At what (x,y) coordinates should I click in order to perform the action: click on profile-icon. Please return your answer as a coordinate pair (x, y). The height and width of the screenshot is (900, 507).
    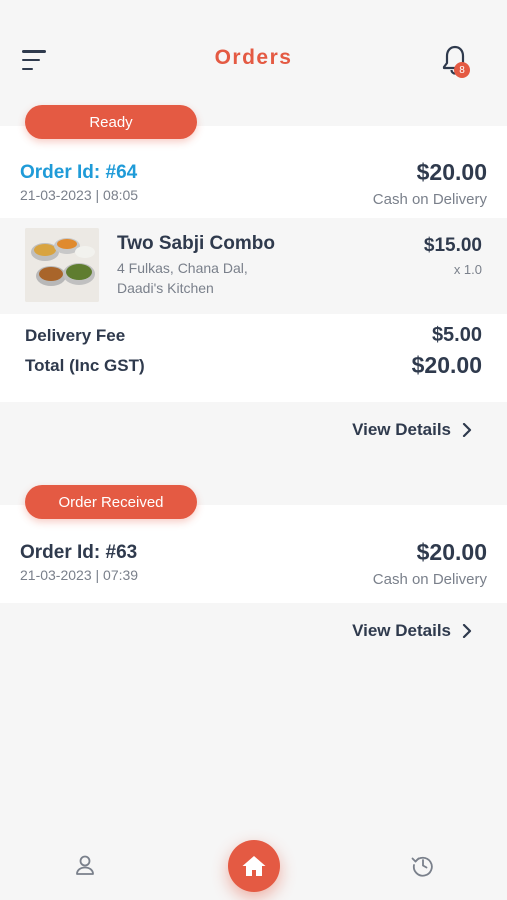
    Looking at the image, I should click on (85, 865).